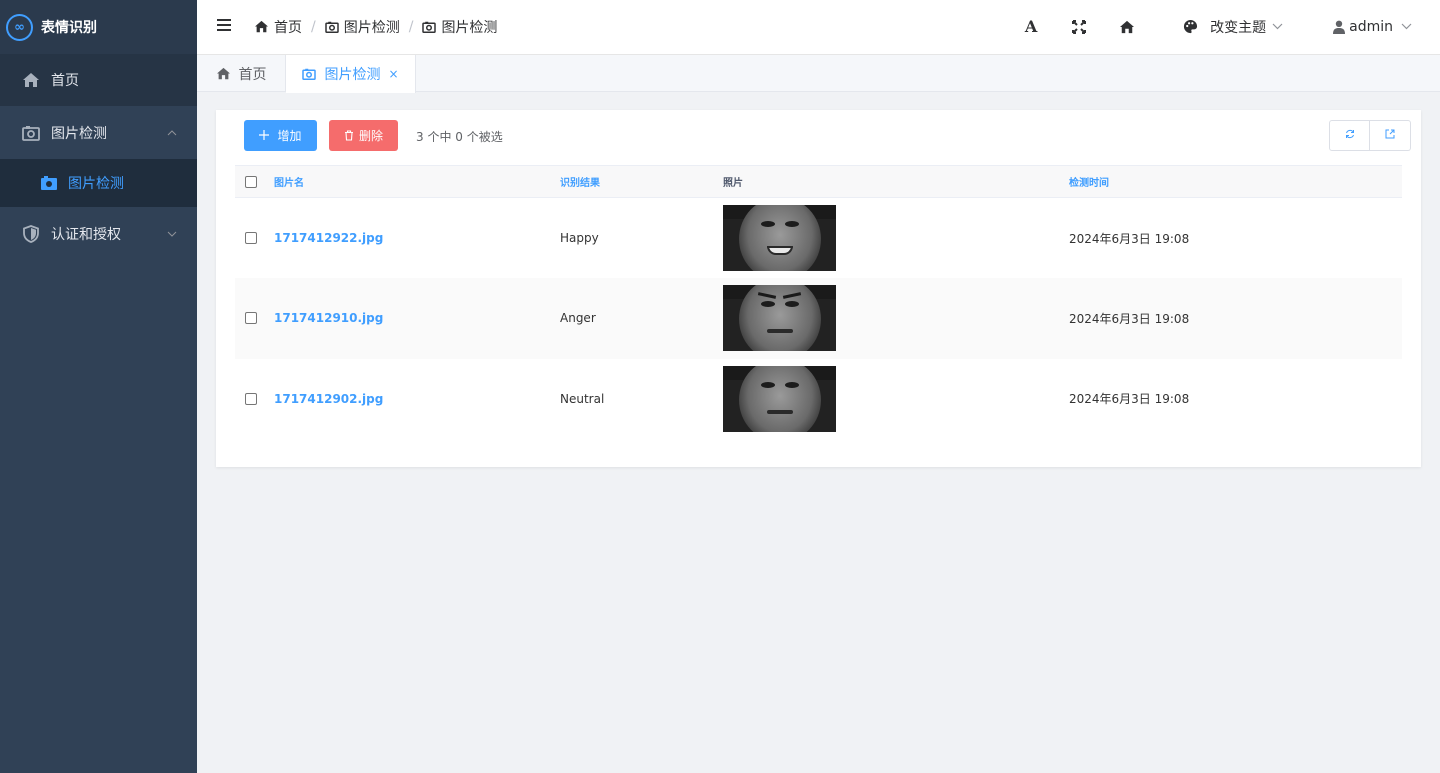  I want to click on select-all-checkbox, so click(251, 181).